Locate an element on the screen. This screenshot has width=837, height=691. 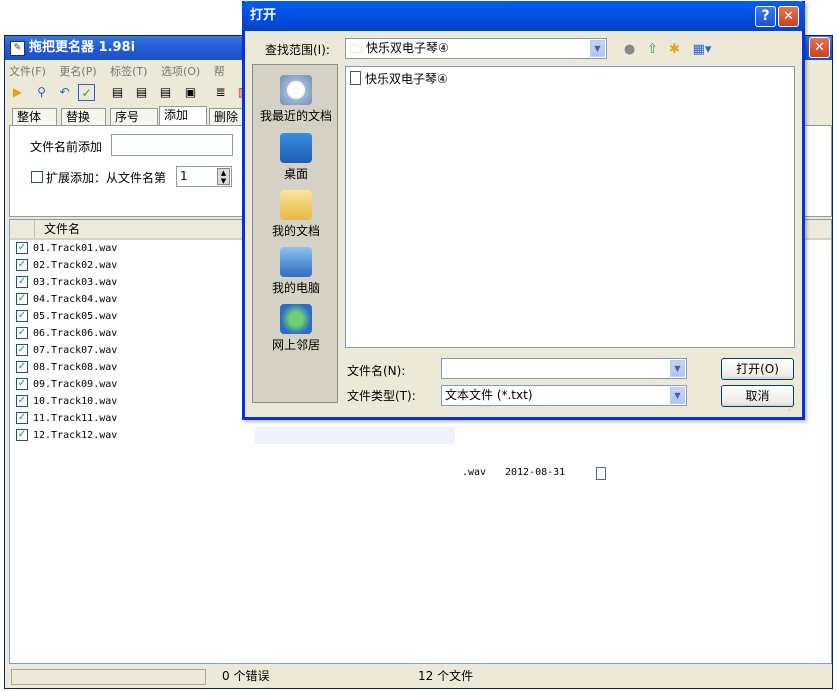
new-folder-icon: ✱ is located at coordinates (674, 49).